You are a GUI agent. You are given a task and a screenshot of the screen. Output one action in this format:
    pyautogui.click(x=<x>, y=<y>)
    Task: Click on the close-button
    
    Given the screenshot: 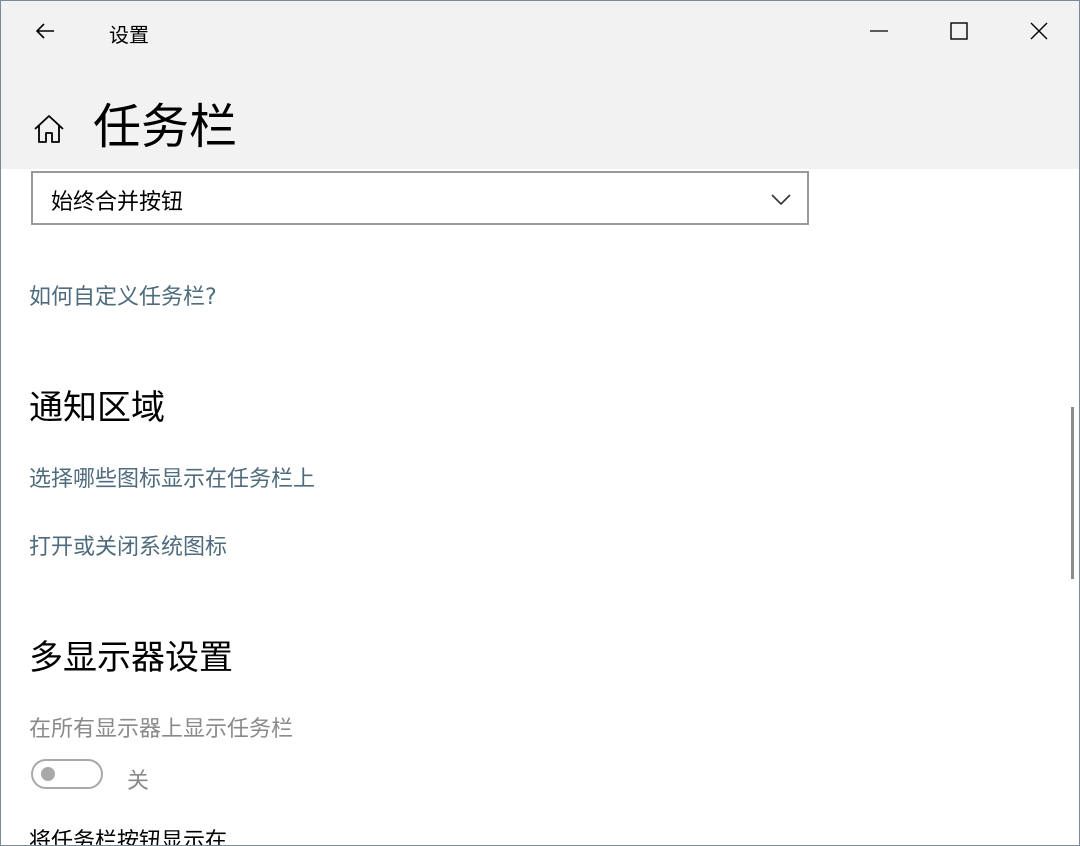 What is the action you would take?
    pyautogui.click(x=1039, y=31)
    